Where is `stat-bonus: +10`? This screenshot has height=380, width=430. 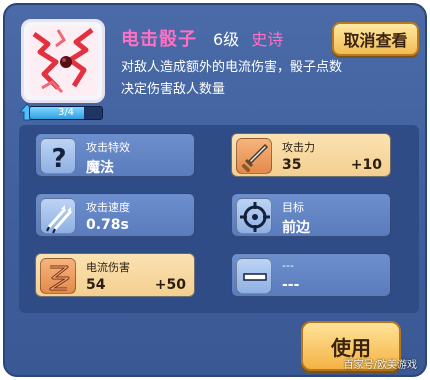
stat-bonus: +10 is located at coordinates (366, 165).